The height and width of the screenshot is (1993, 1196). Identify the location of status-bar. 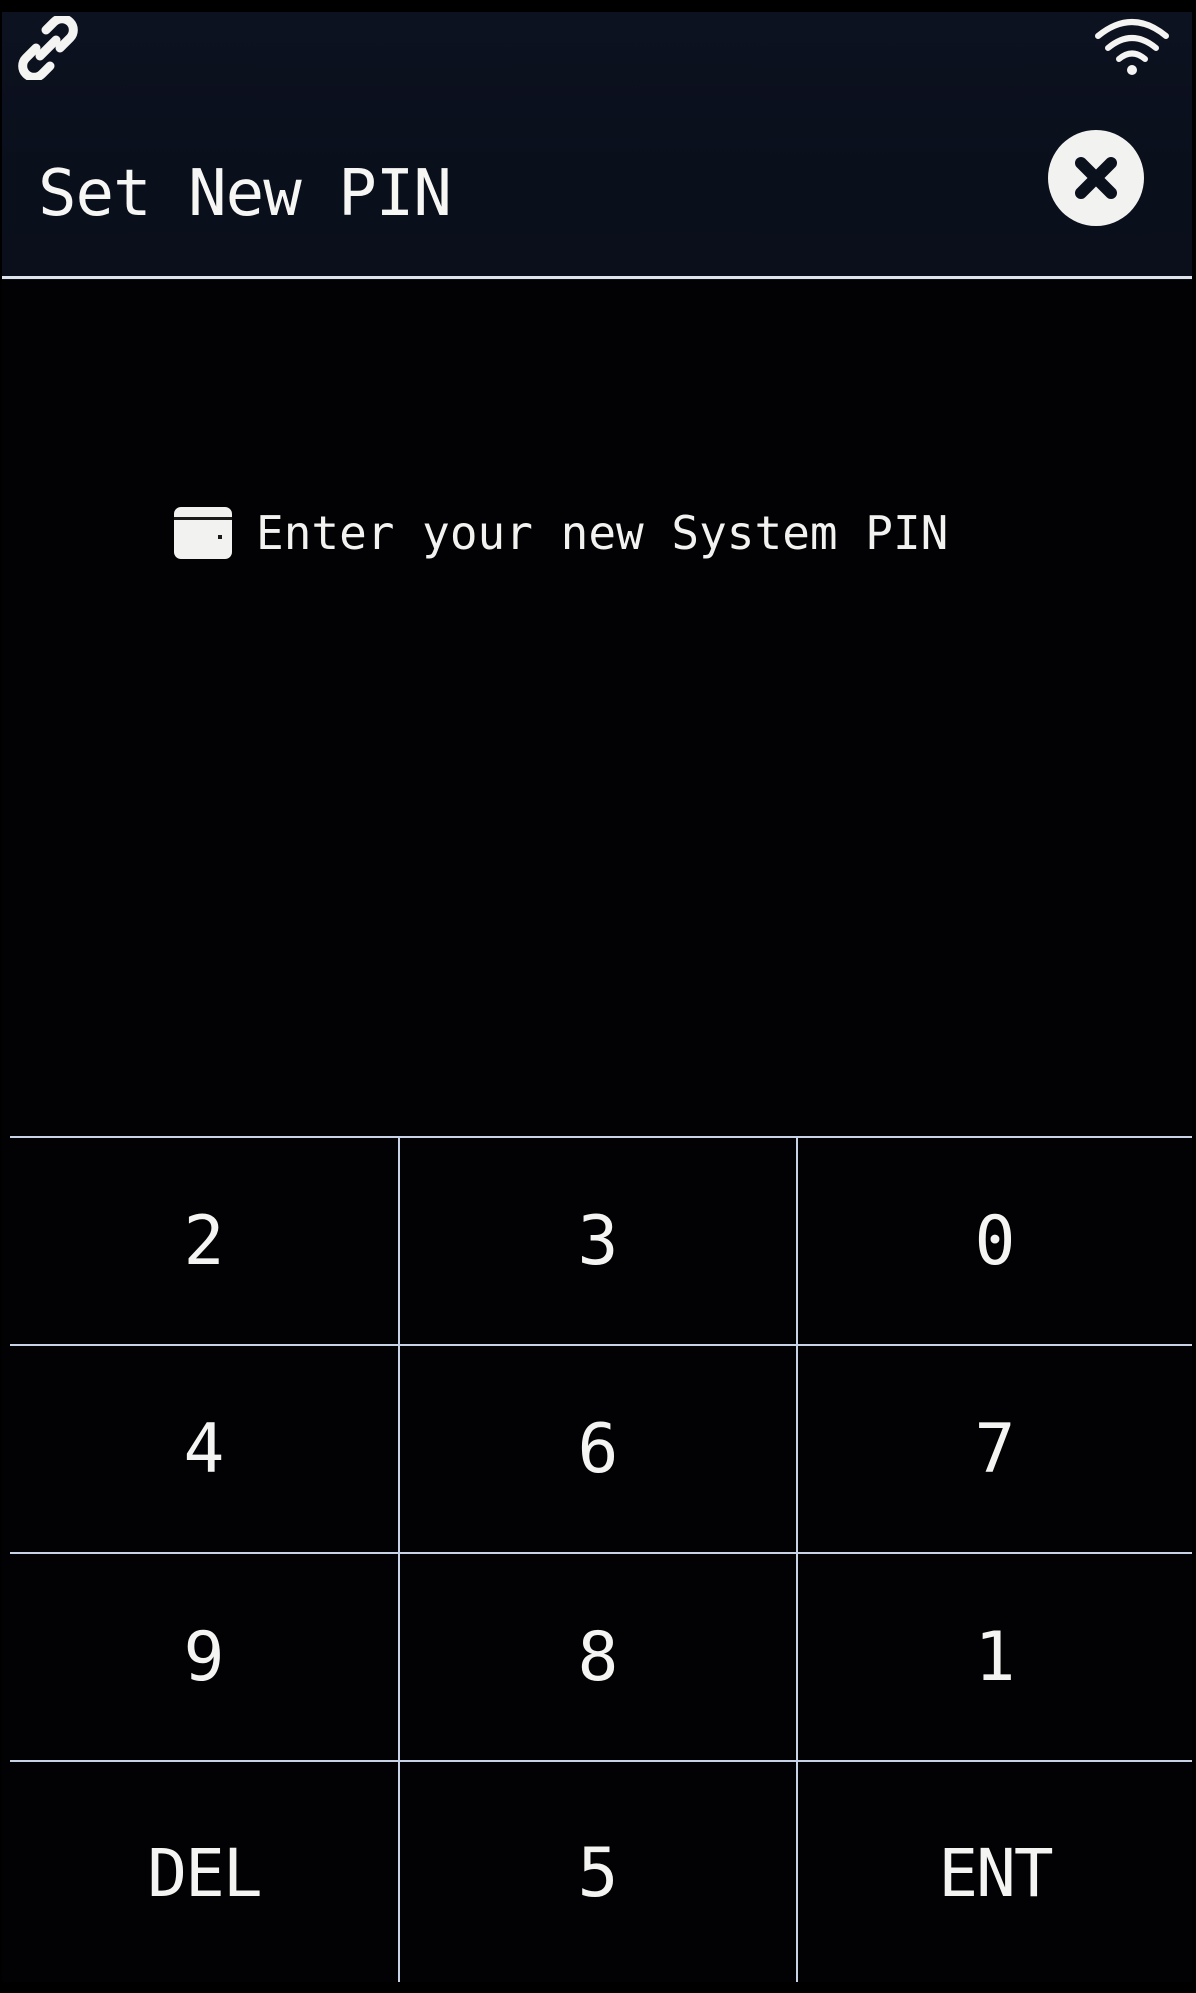
(597, 47).